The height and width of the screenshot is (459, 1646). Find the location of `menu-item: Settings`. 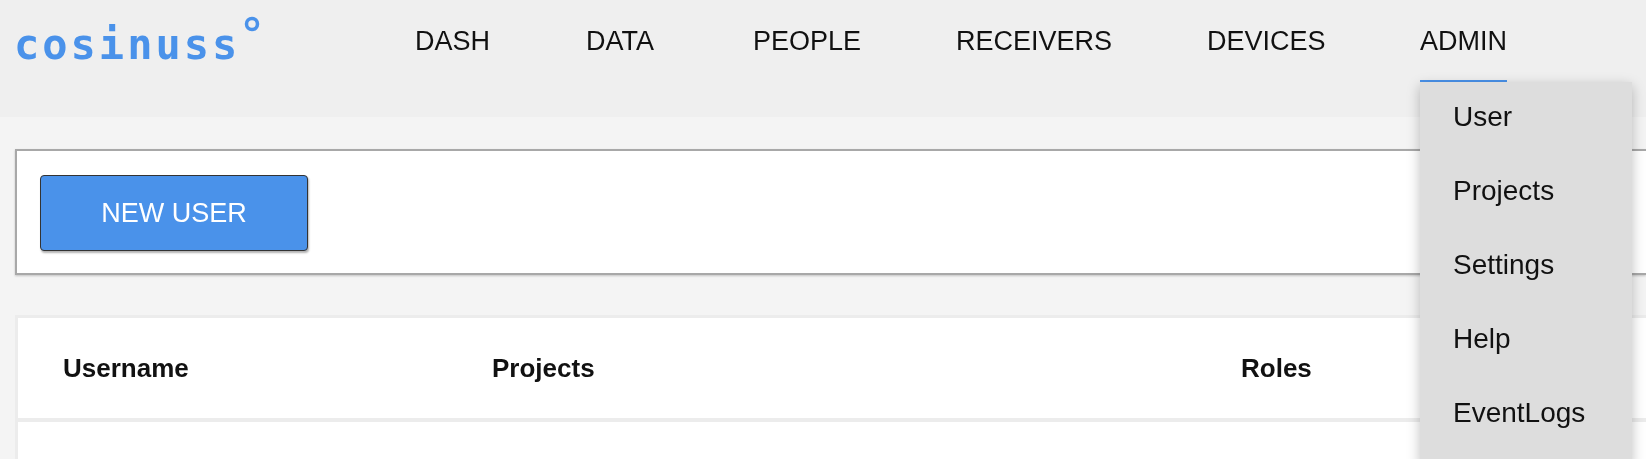

menu-item: Settings is located at coordinates (1526, 271).